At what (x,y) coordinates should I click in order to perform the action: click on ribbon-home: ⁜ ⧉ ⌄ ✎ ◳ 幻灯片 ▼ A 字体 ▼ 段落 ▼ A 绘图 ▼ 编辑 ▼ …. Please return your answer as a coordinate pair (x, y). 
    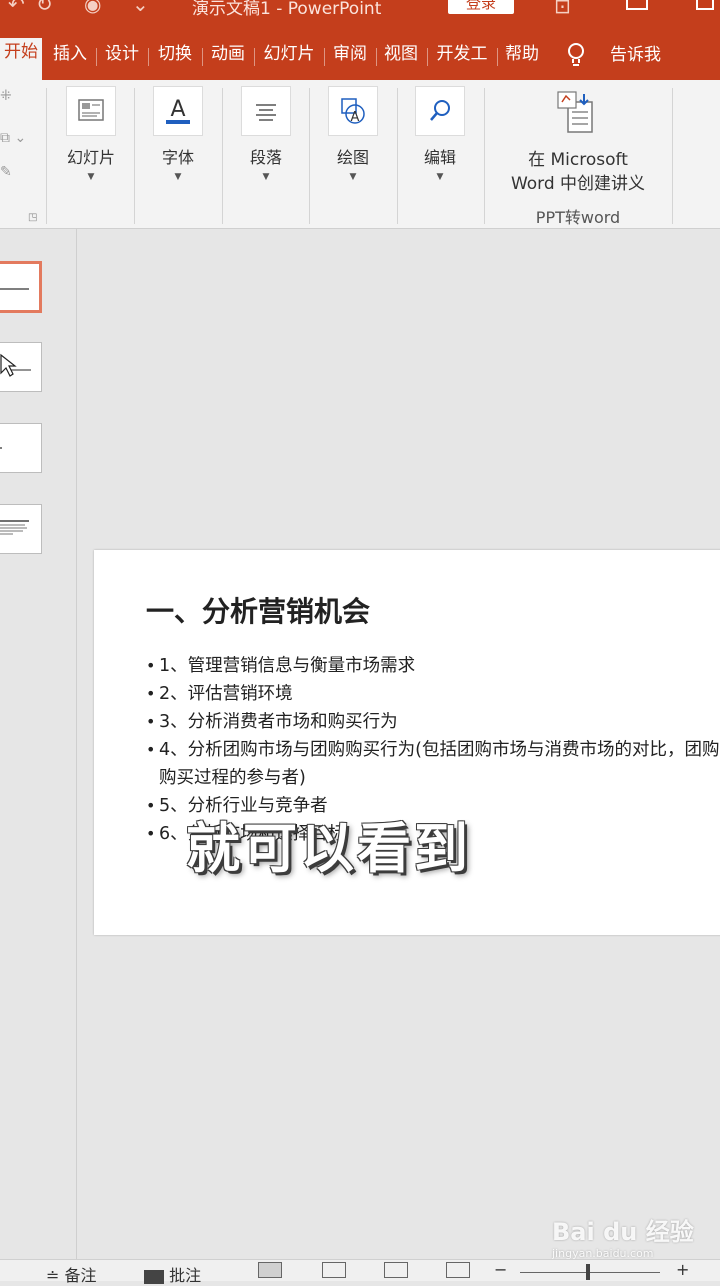
    Looking at the image, I should click on (360, 154).